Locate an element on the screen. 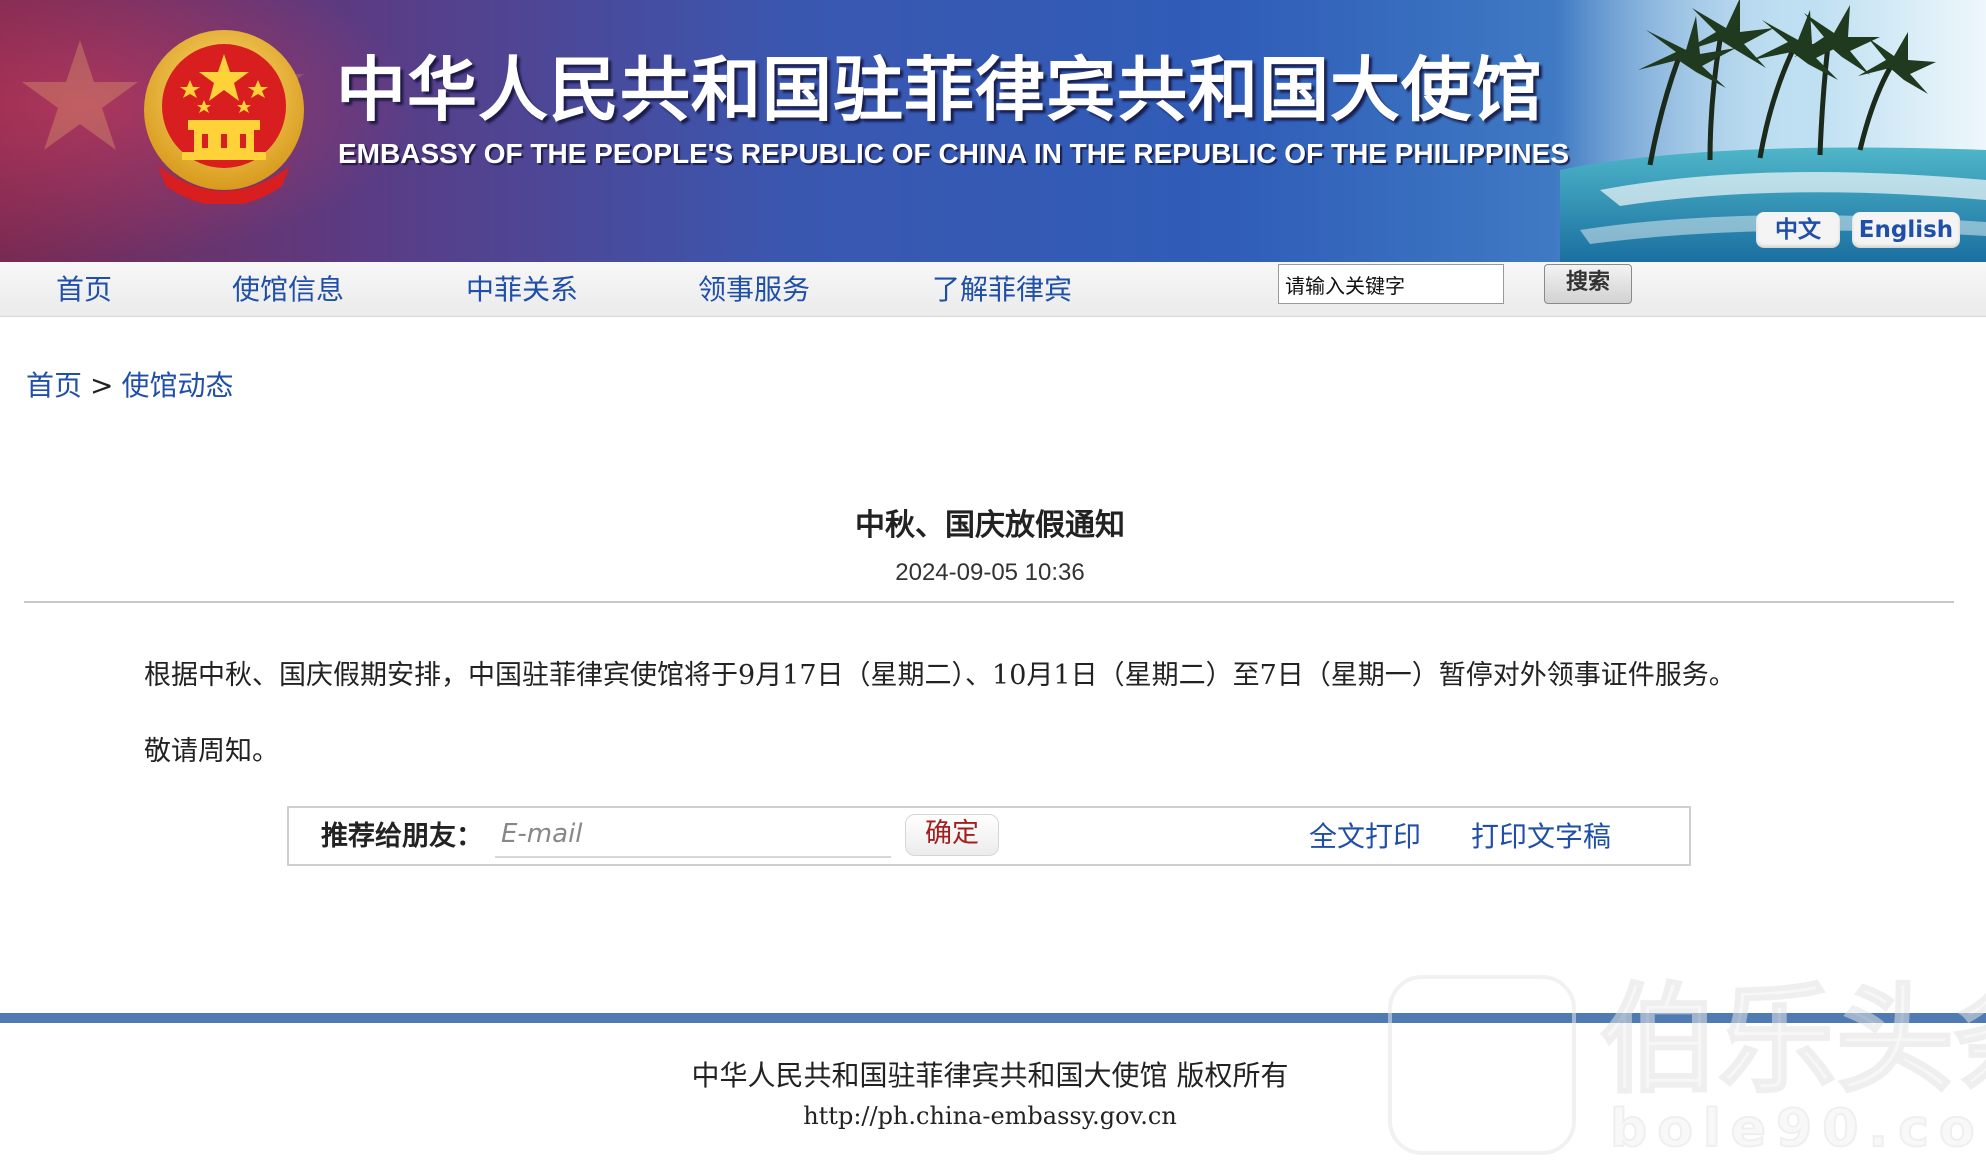  language-chinese-button: 中文 is located at coordinates (1798, 230).